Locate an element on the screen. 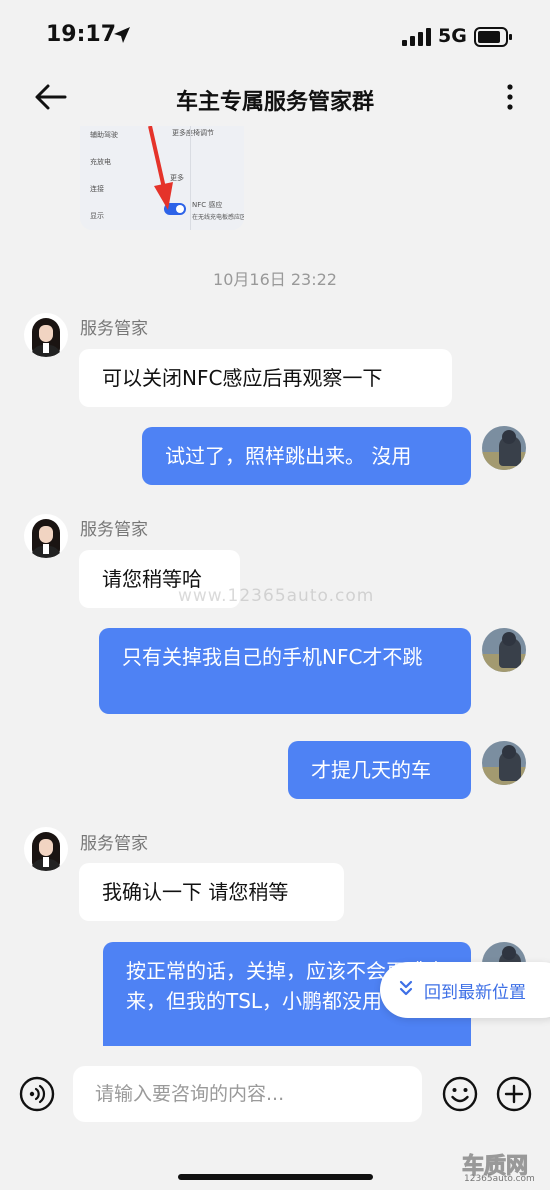 The image size is (550, 1190). signal-icon is located at coordinates (416, 37).